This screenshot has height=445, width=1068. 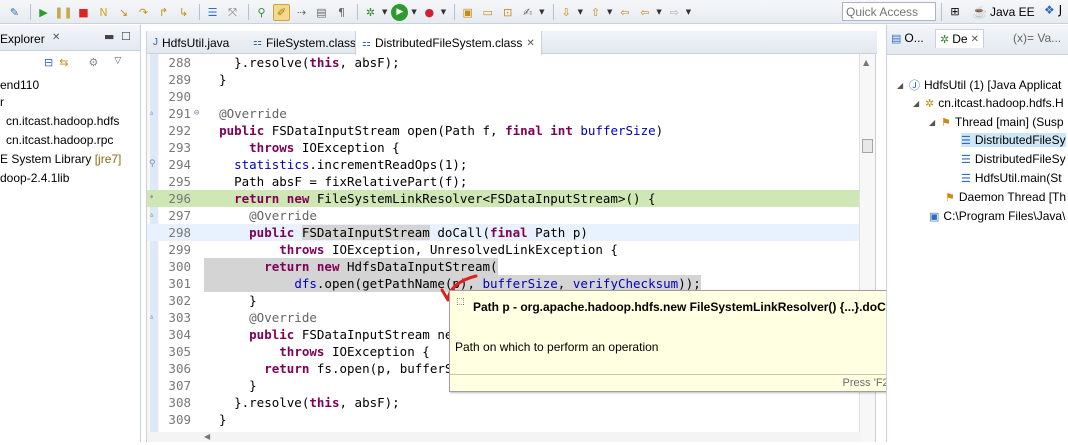 I want to click on view-menu-icon: ▽, so click(x=117, y=62).